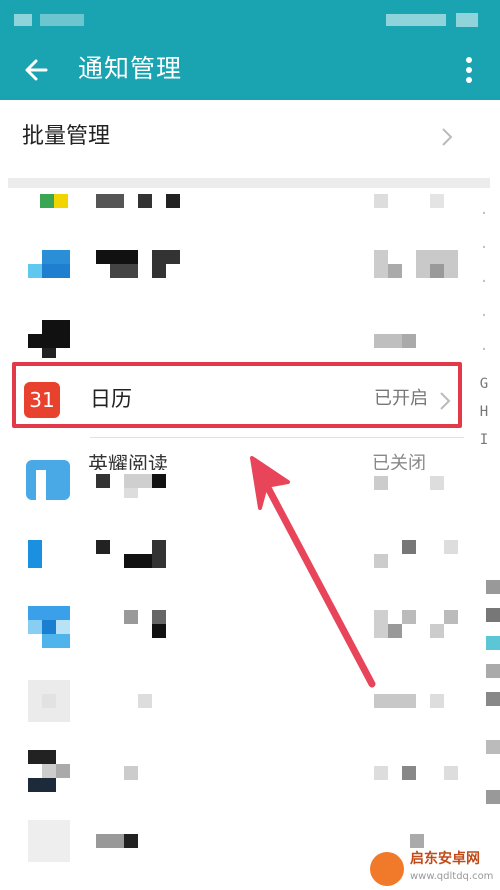 This screenshot has width=500, height=890. I want to click on batch-manage-label: 批量管理, so click(66, 136).